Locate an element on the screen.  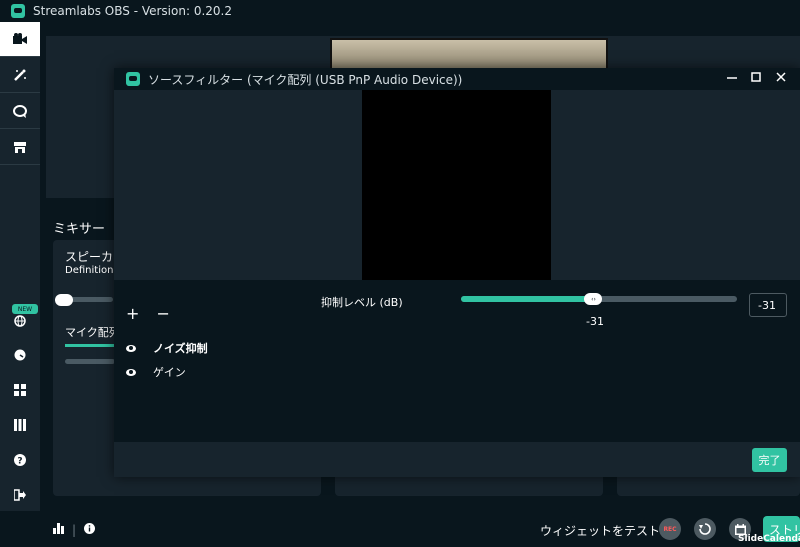
camera-icon is located at coordinates (20, 38).